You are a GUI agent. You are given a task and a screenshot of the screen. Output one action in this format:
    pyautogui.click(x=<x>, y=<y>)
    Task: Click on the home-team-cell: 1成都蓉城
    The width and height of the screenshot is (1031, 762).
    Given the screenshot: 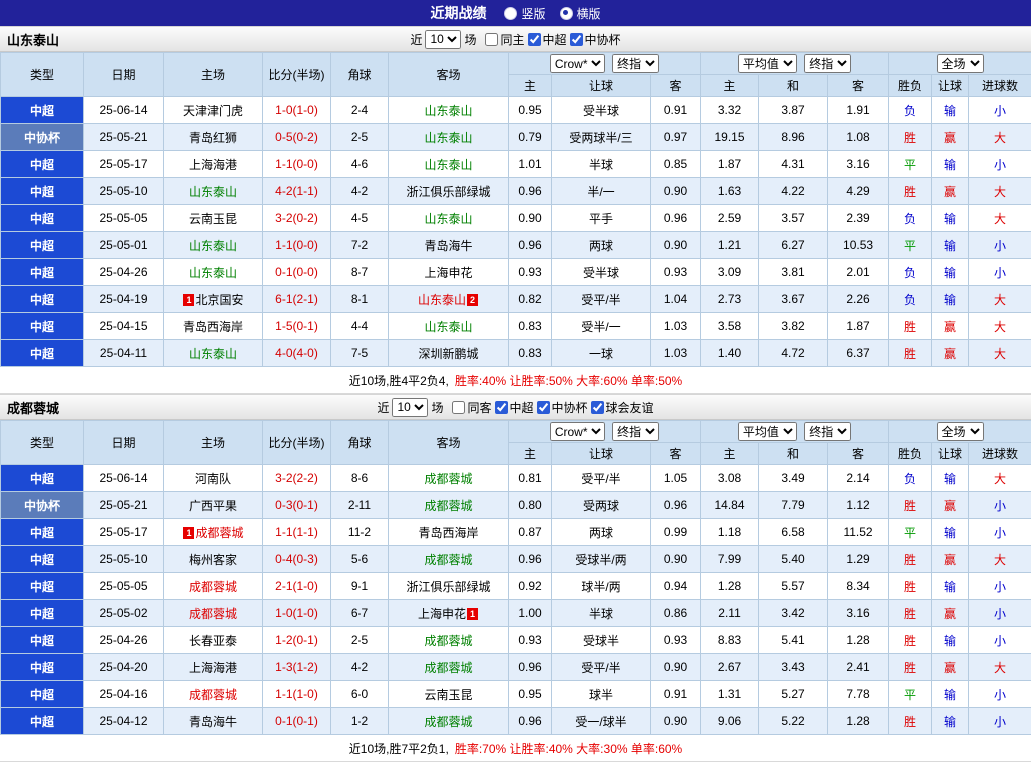 What is the action you would take?
    pyautogui.click(x=213, y=532)
    